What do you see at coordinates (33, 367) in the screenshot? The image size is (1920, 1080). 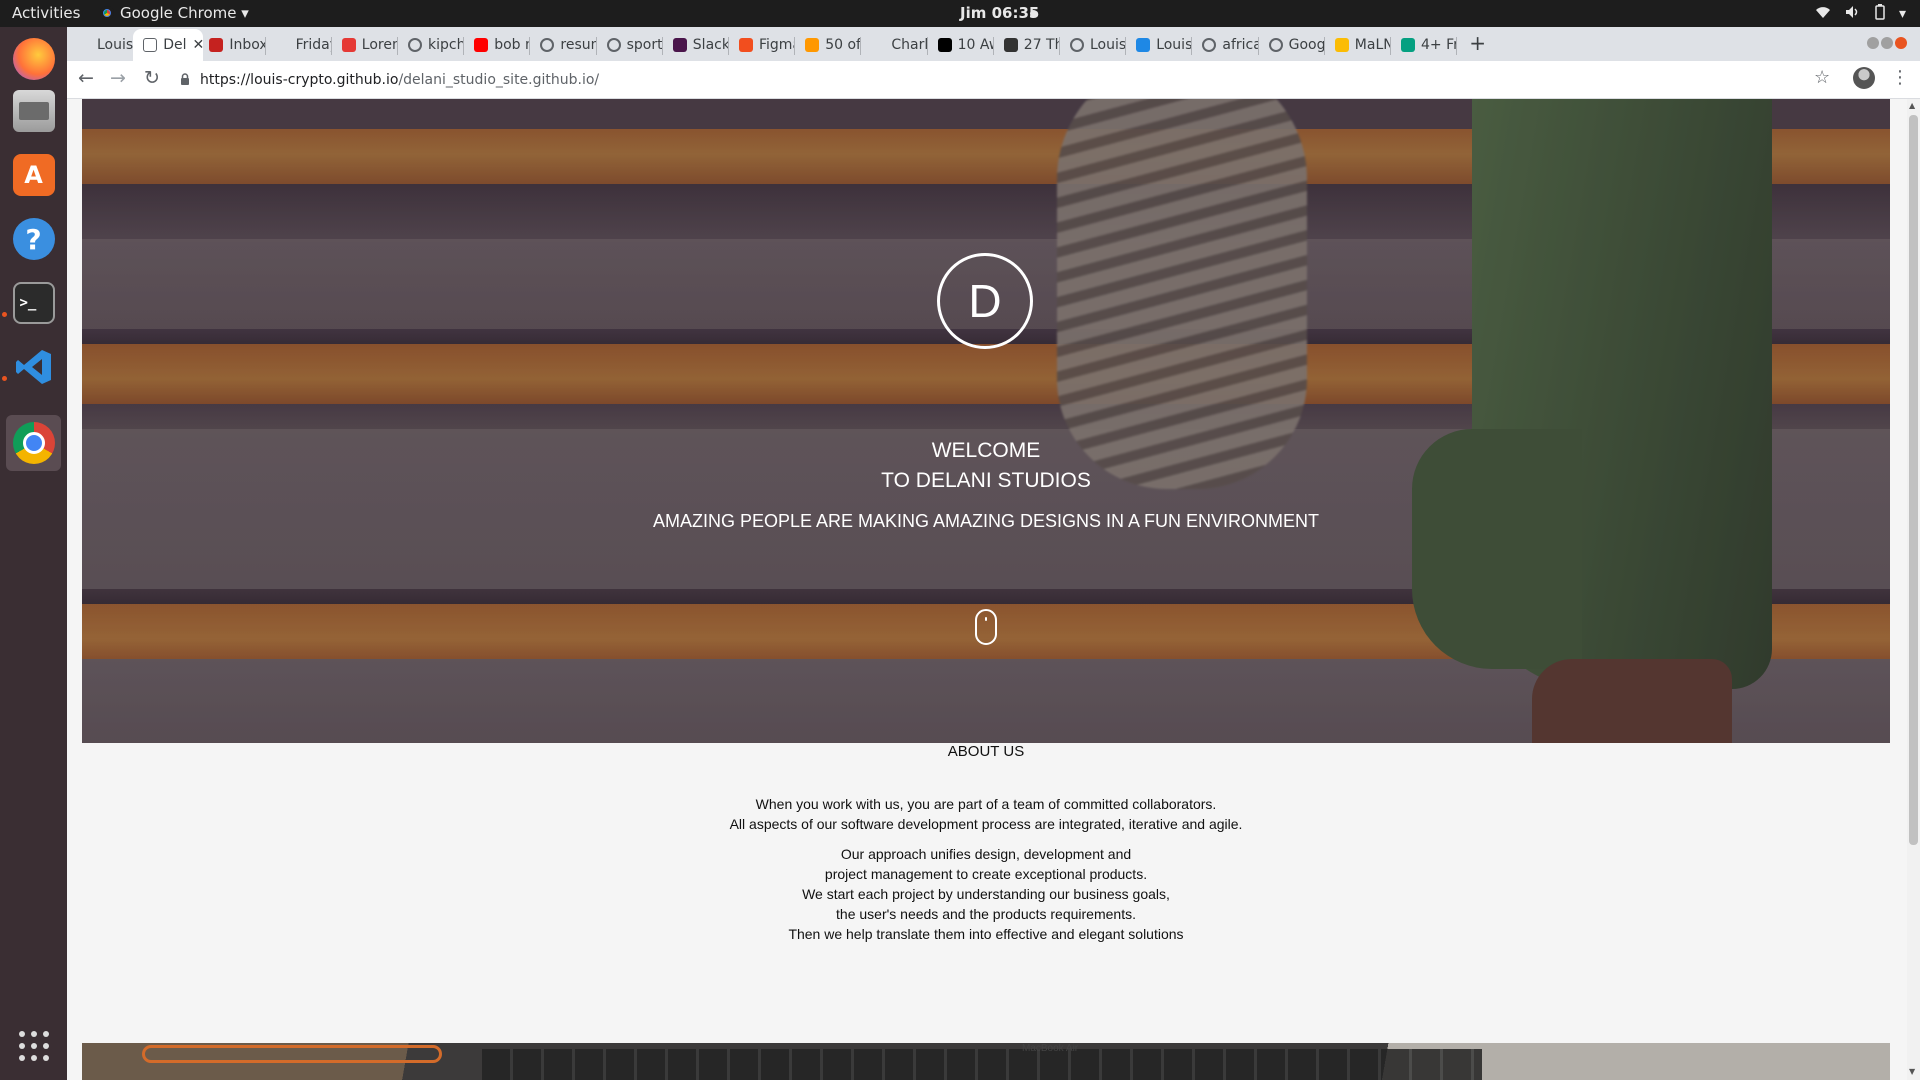 I see `dock-item-vscode` at bounding box center [33, 367].